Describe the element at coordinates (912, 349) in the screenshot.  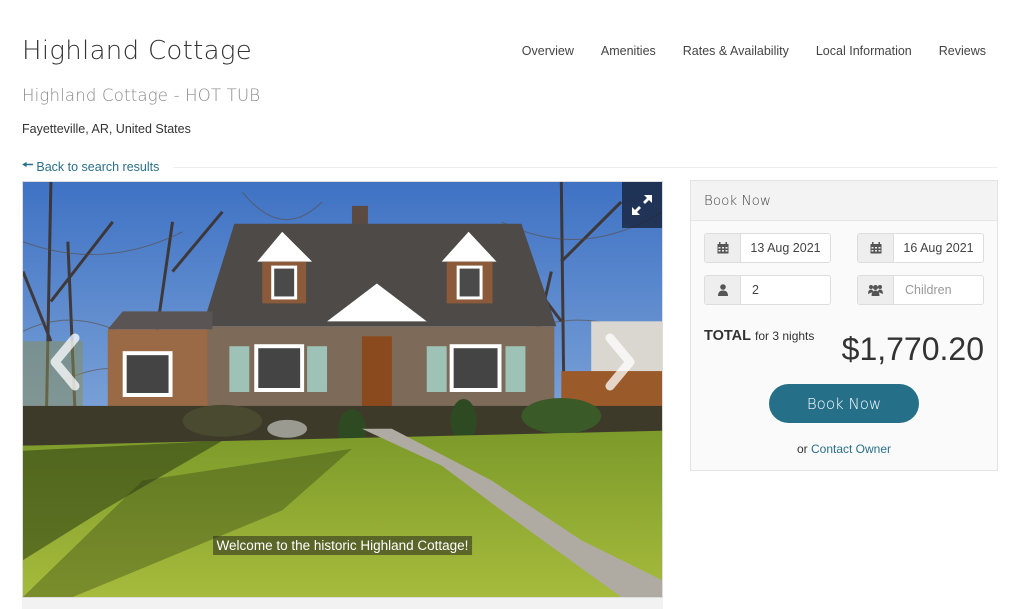
I see `total-amount: $1,770.20` at that location.